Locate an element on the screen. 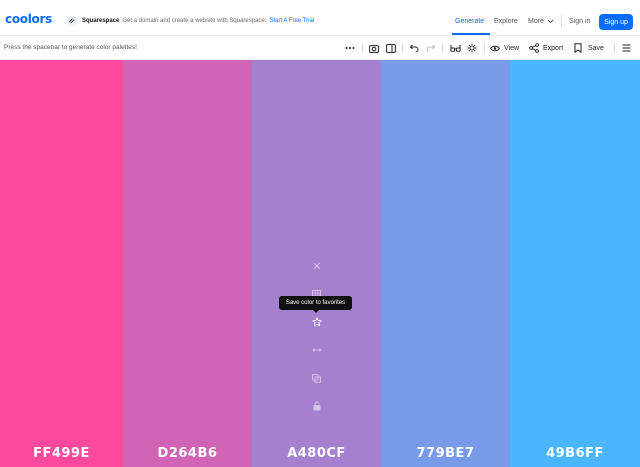  nav-generate: Generate is located at coordinates (469, 21).